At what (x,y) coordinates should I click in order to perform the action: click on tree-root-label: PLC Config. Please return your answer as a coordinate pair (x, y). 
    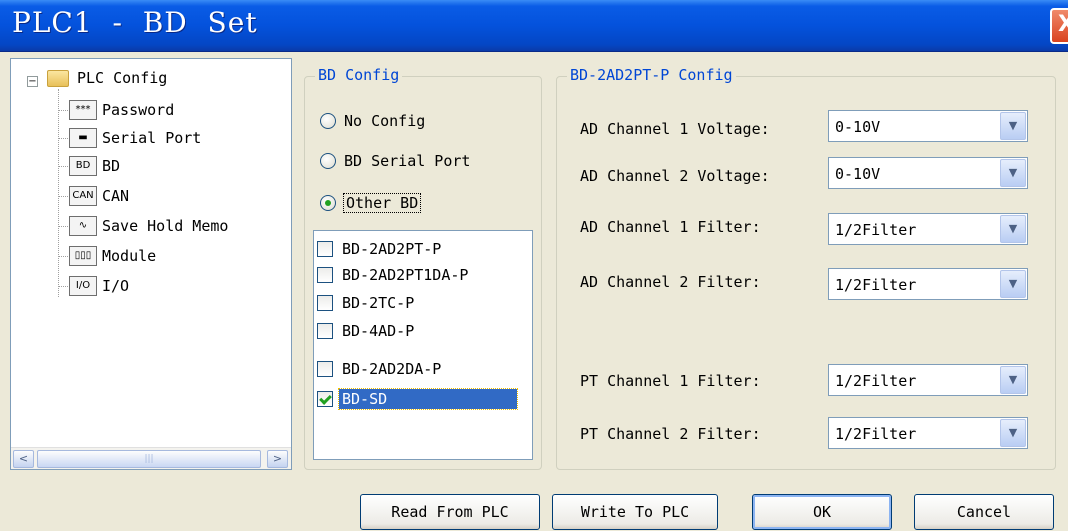
    Looking at the image, I should click on (122, 78).